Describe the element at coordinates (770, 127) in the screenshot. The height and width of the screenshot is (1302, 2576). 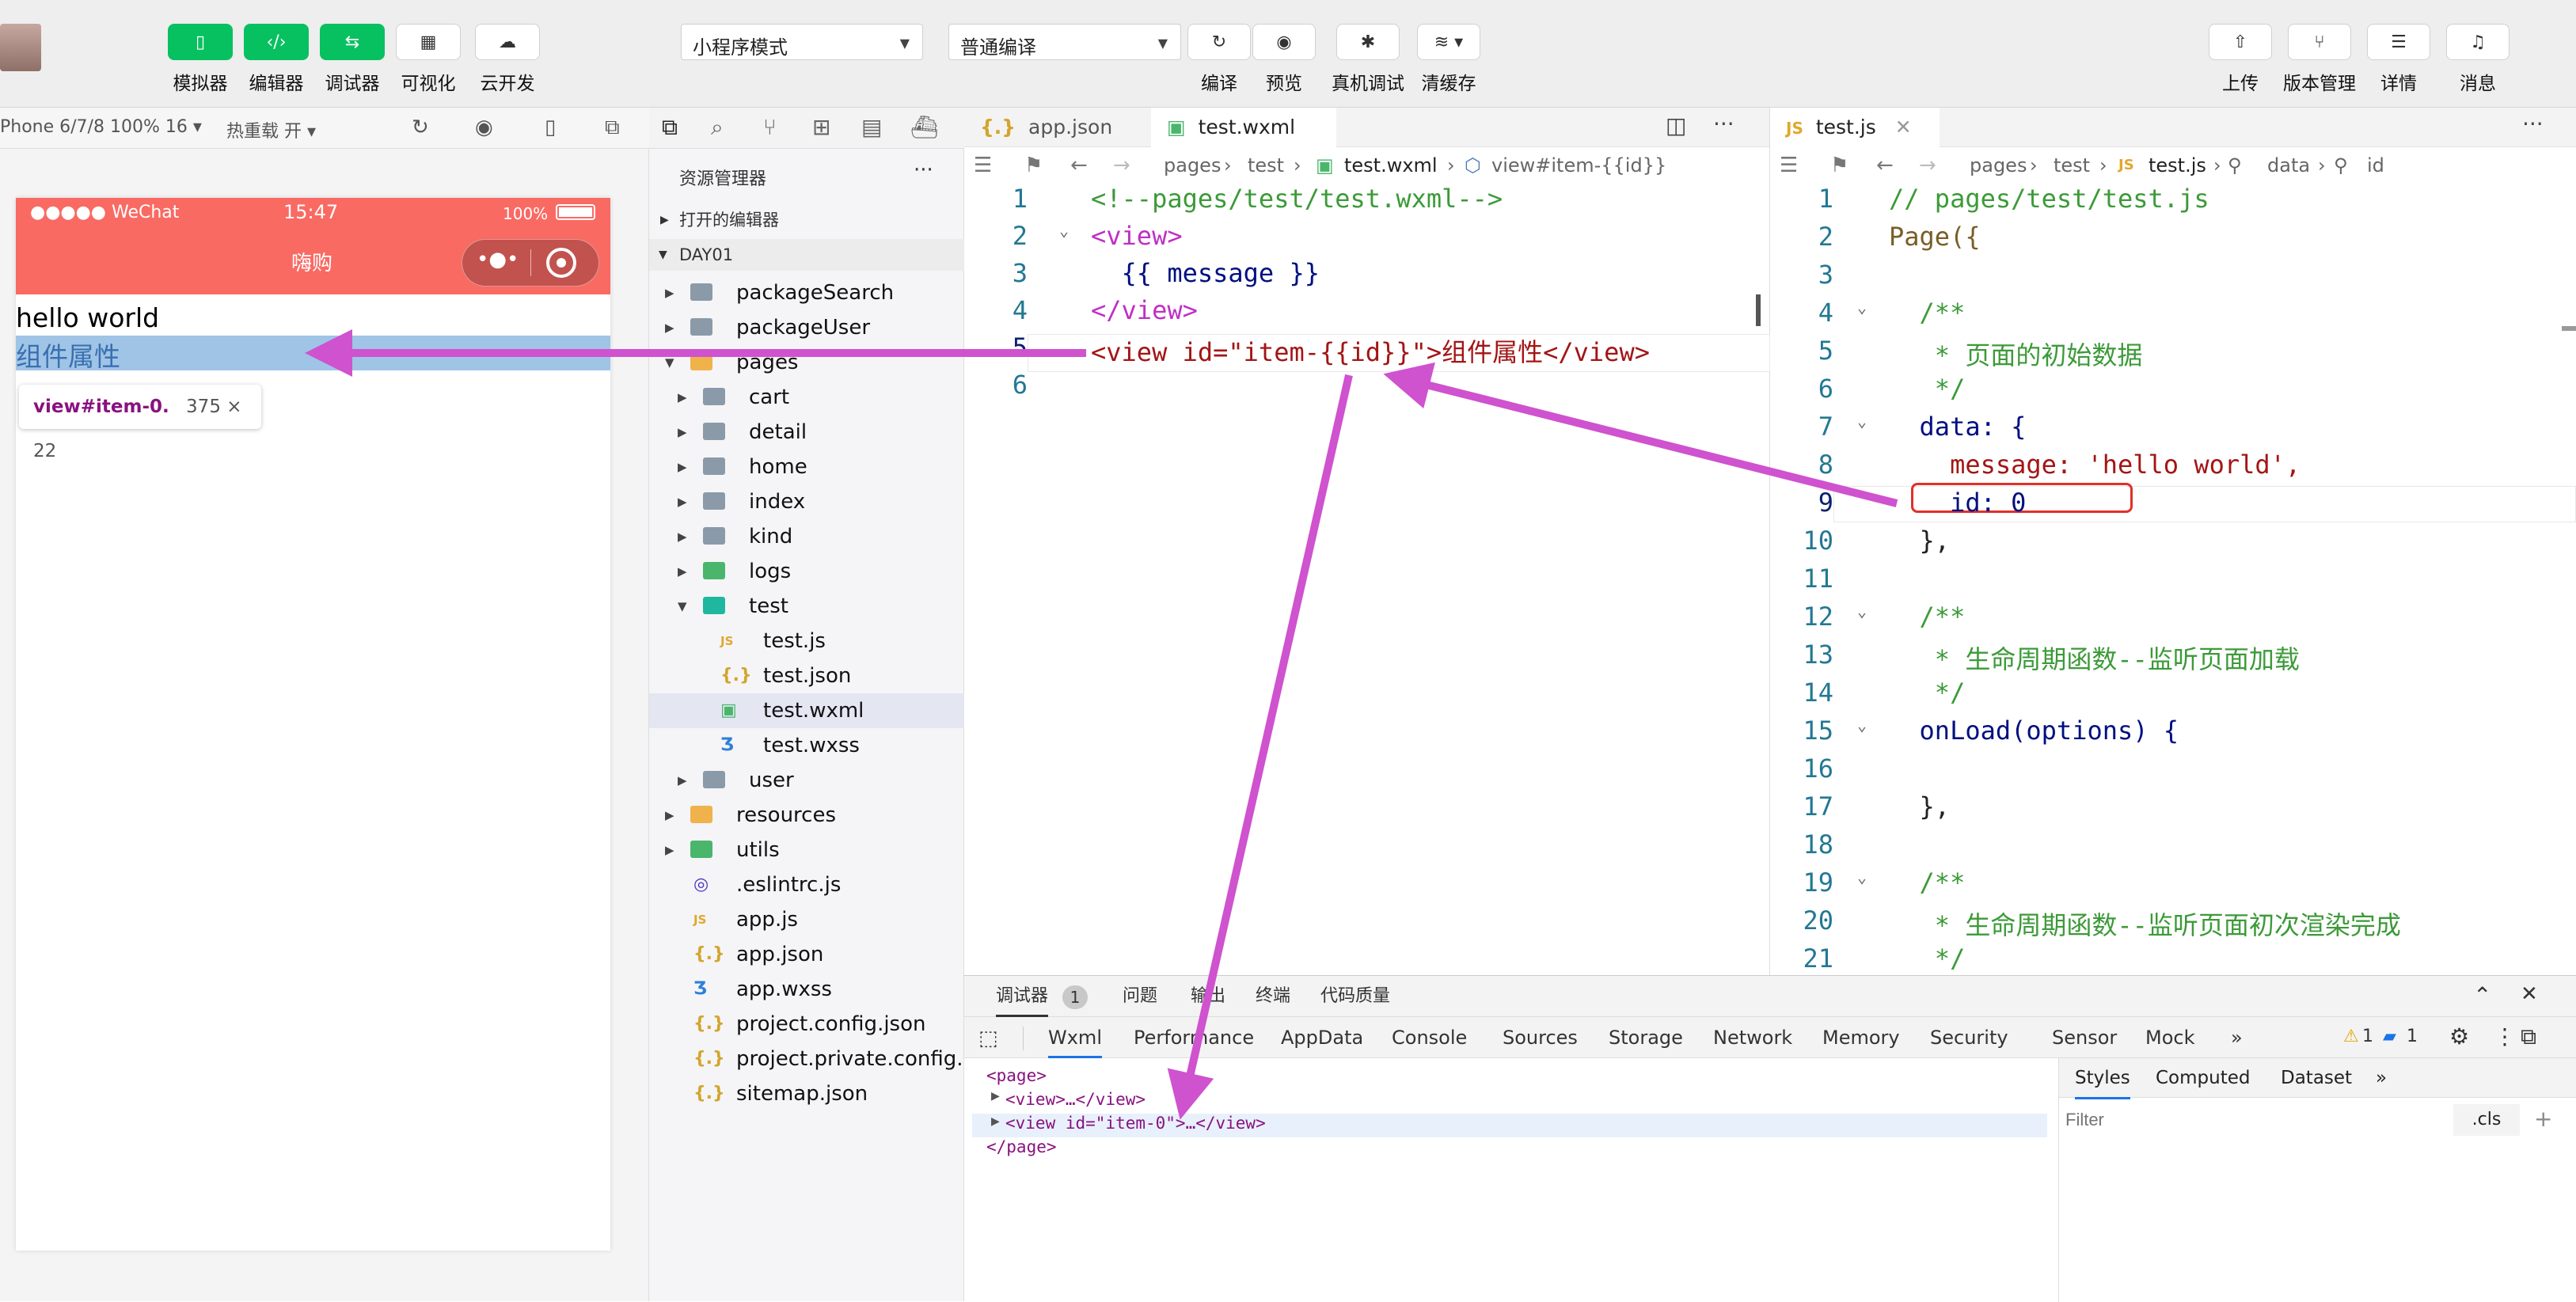
I see `git-icon: ⑂` at that location.